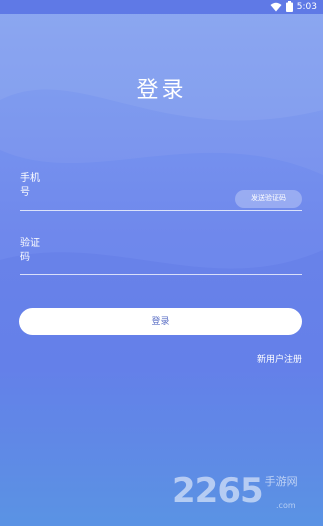 The width and height of the screenshot is (323, 526). Describe the element at coordinates (160, 321) in the screenshot. I see `login-button: 登录` at that location.